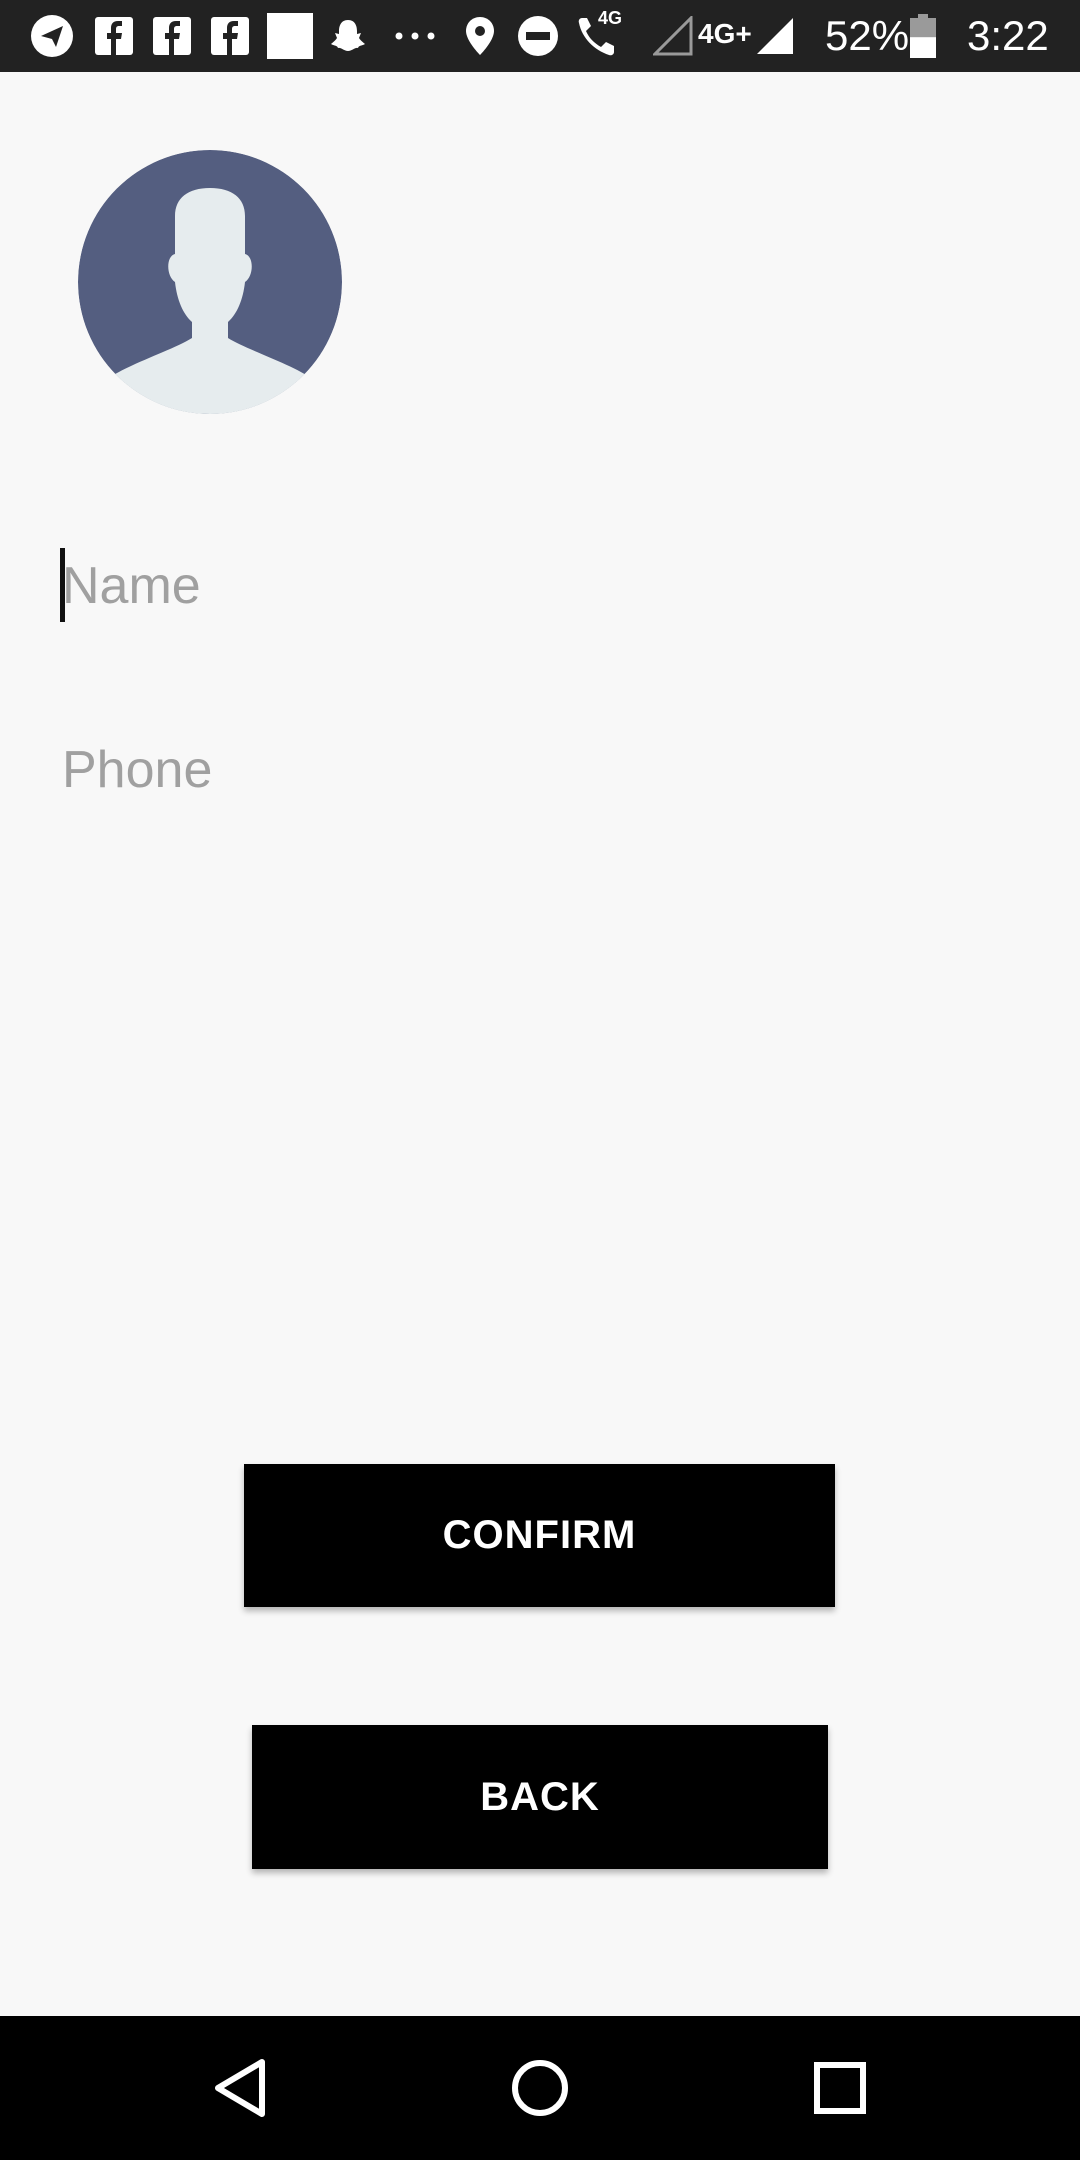  Describe the element at coordinates (923, 36) in the screenshot. I see `battery-icon` at that location.